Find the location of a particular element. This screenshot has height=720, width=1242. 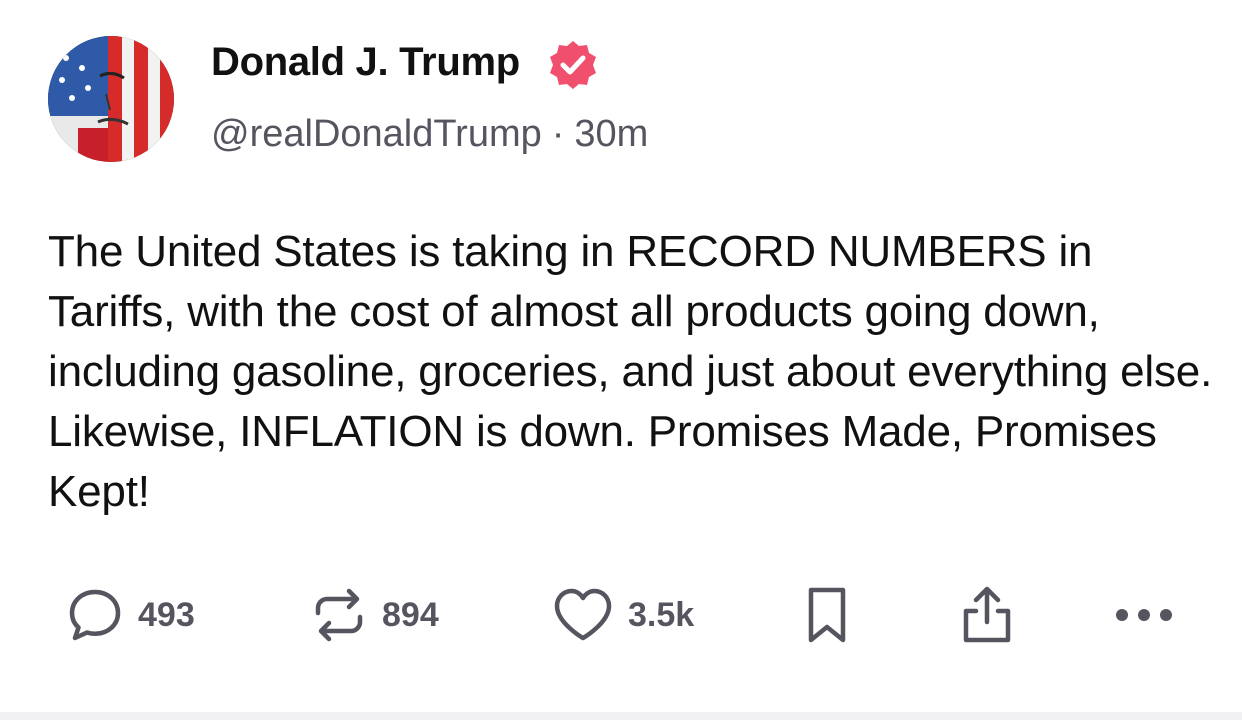

more-icon is located at coordinates (1144, 615).